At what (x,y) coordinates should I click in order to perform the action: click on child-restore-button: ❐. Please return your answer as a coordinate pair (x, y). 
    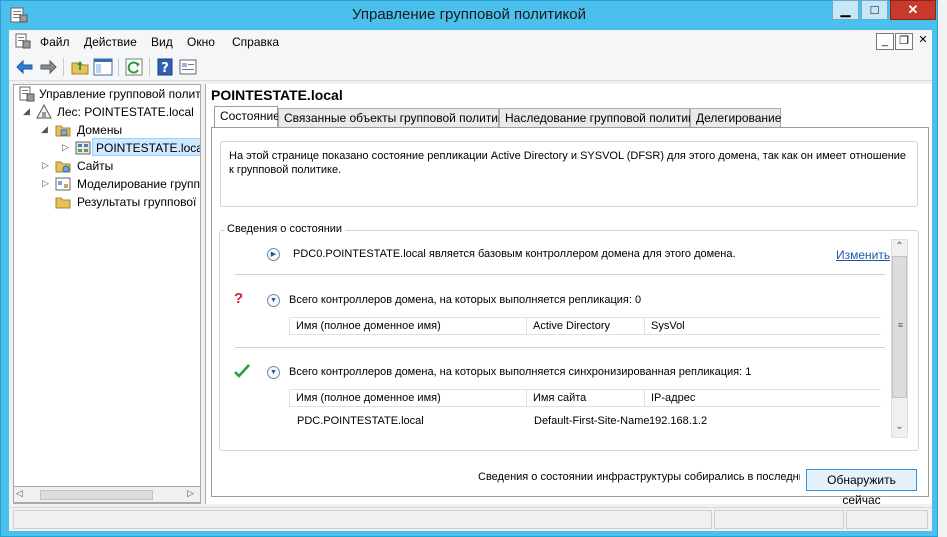
    Looking at the image, I should click on (904, 41).